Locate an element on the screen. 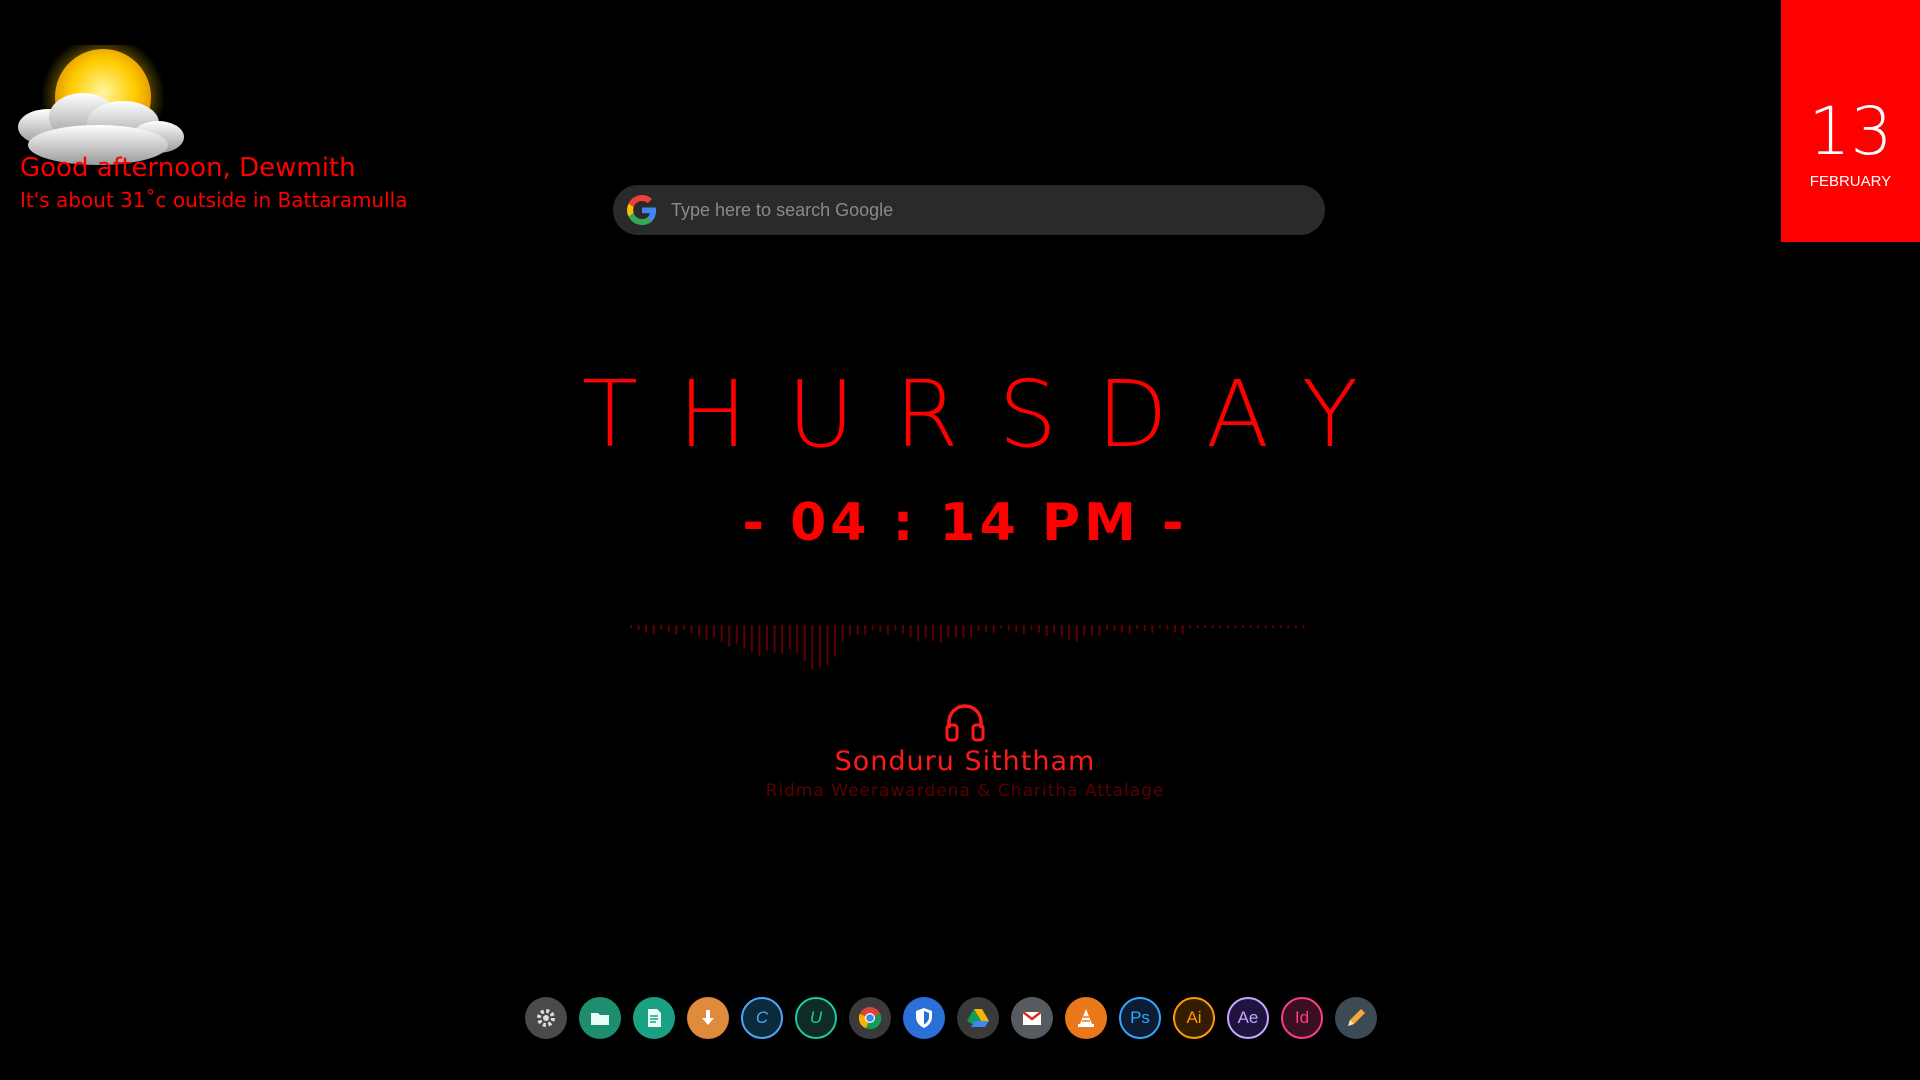 This screenshot has width=1920, height=1080. audio-visualizer is located at coordinates (967, 647).